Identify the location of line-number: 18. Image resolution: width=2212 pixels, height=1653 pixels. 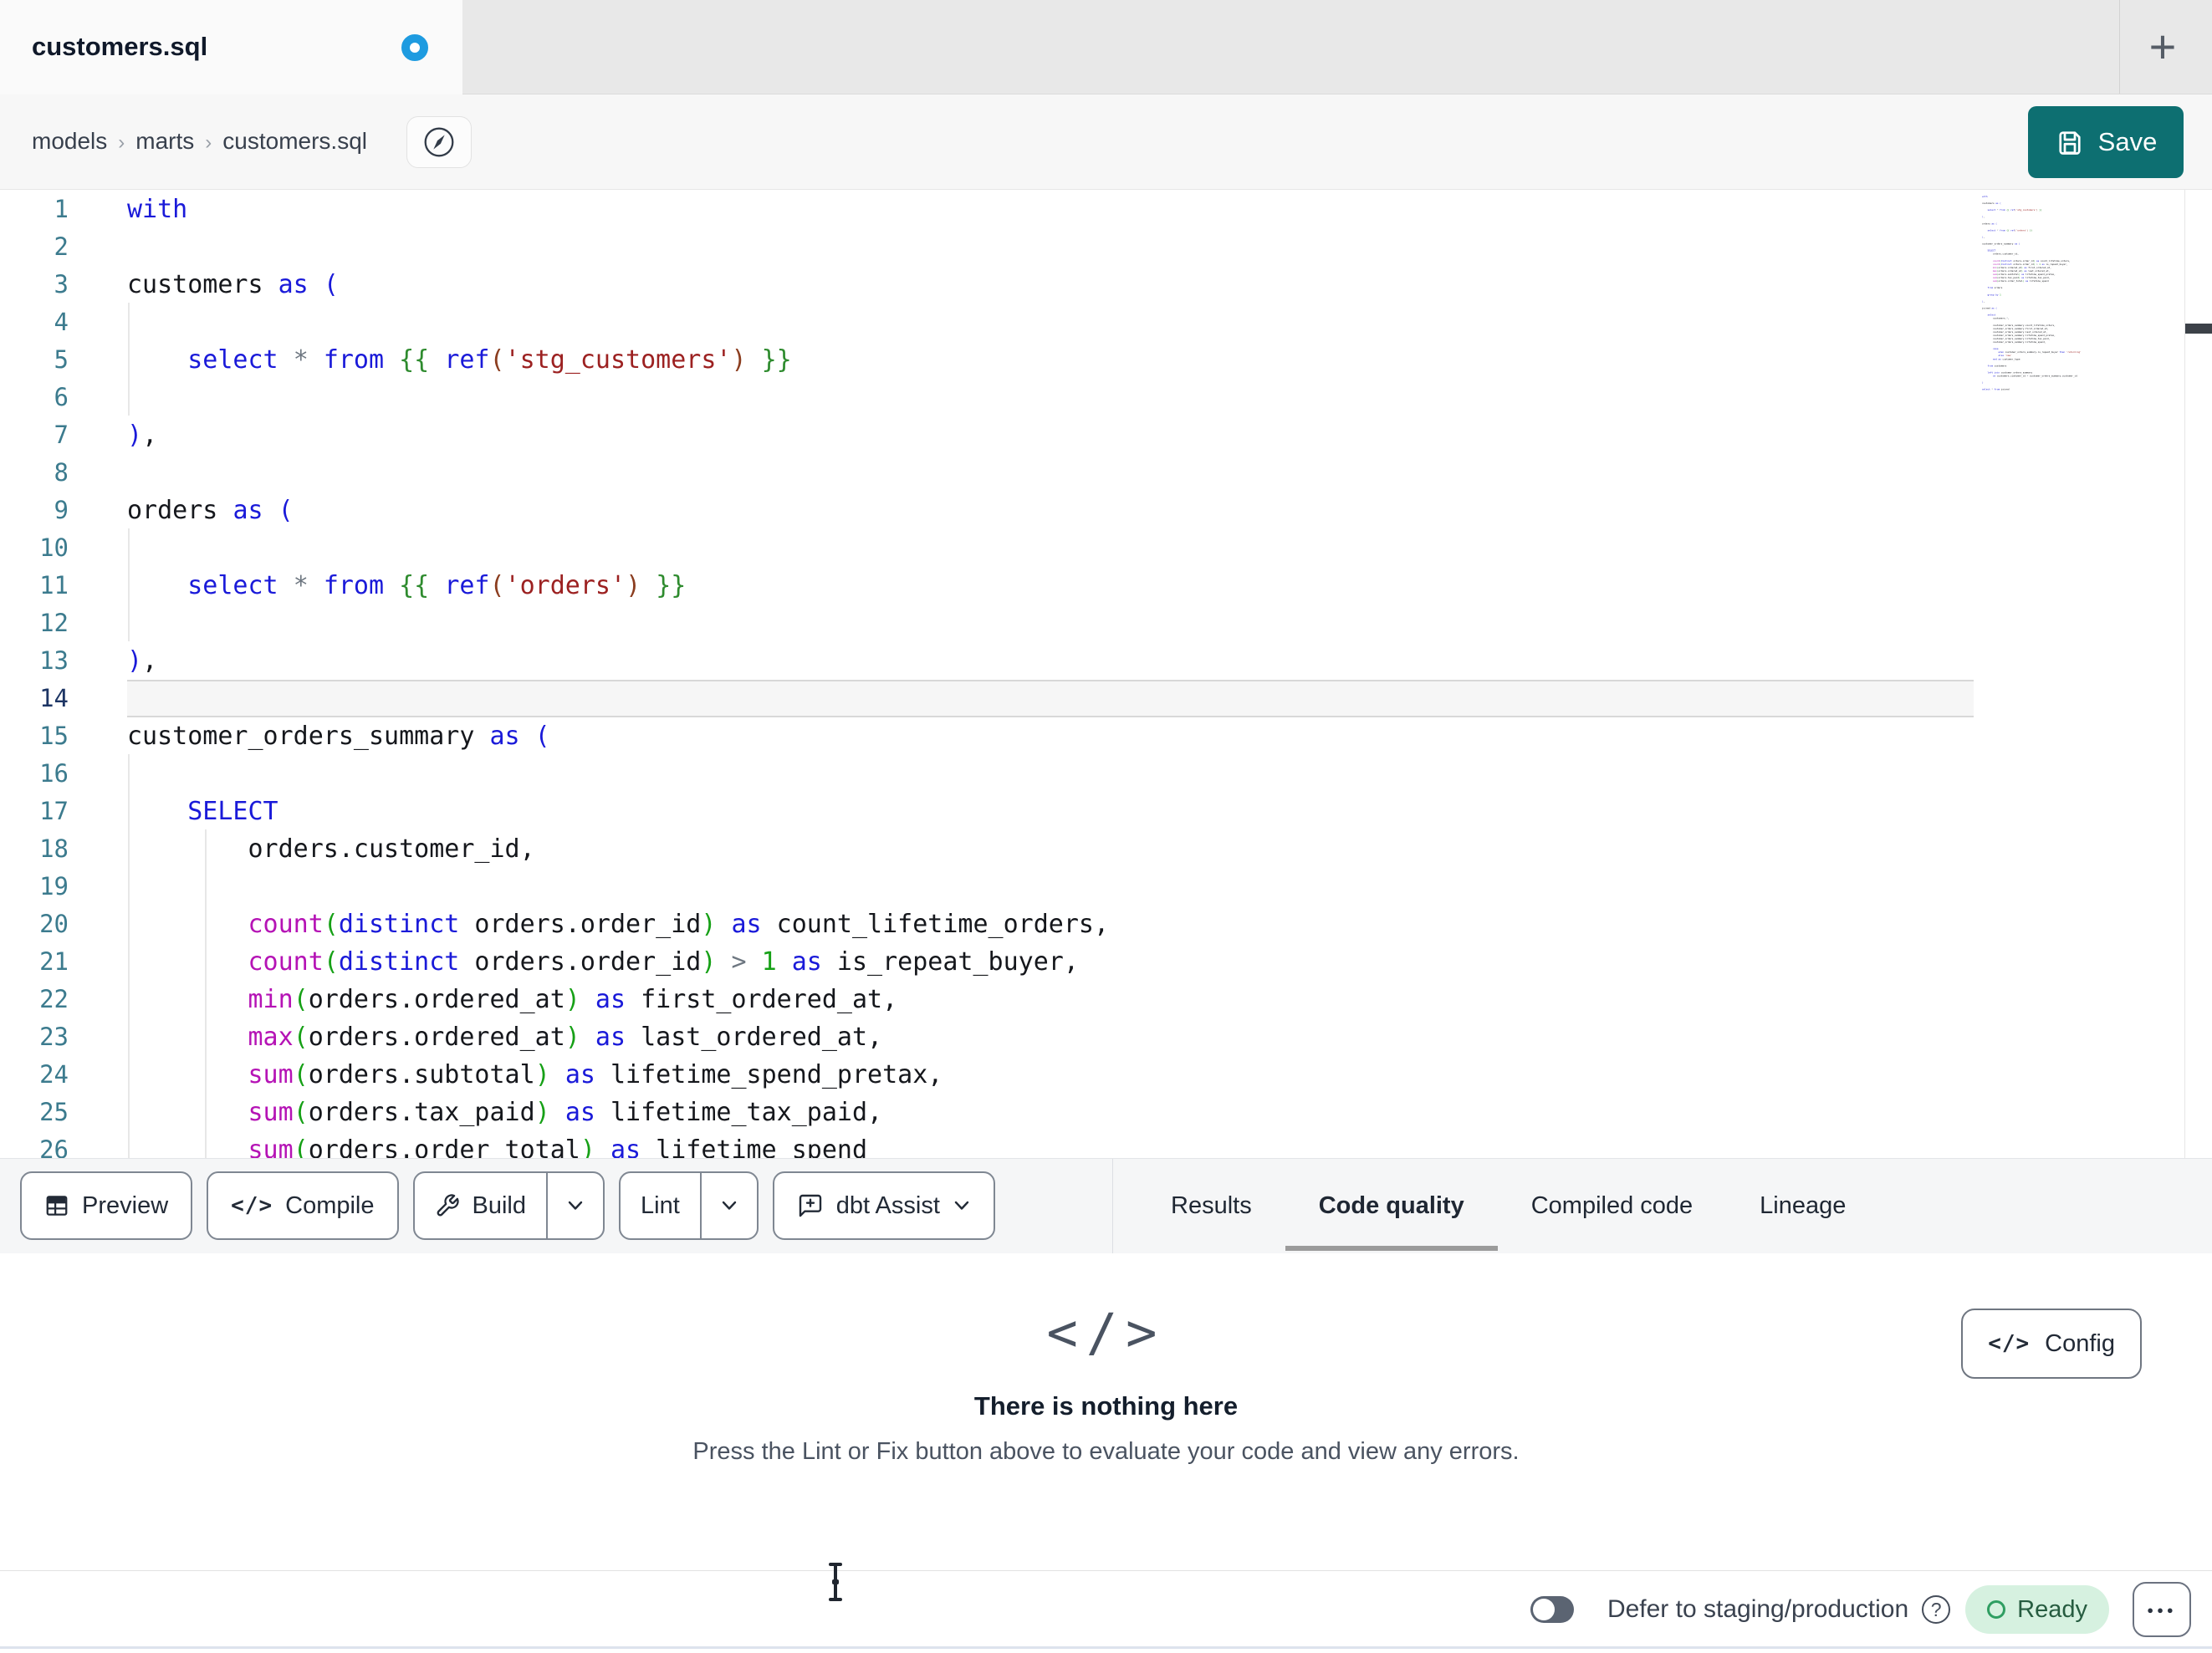
(54, 848).